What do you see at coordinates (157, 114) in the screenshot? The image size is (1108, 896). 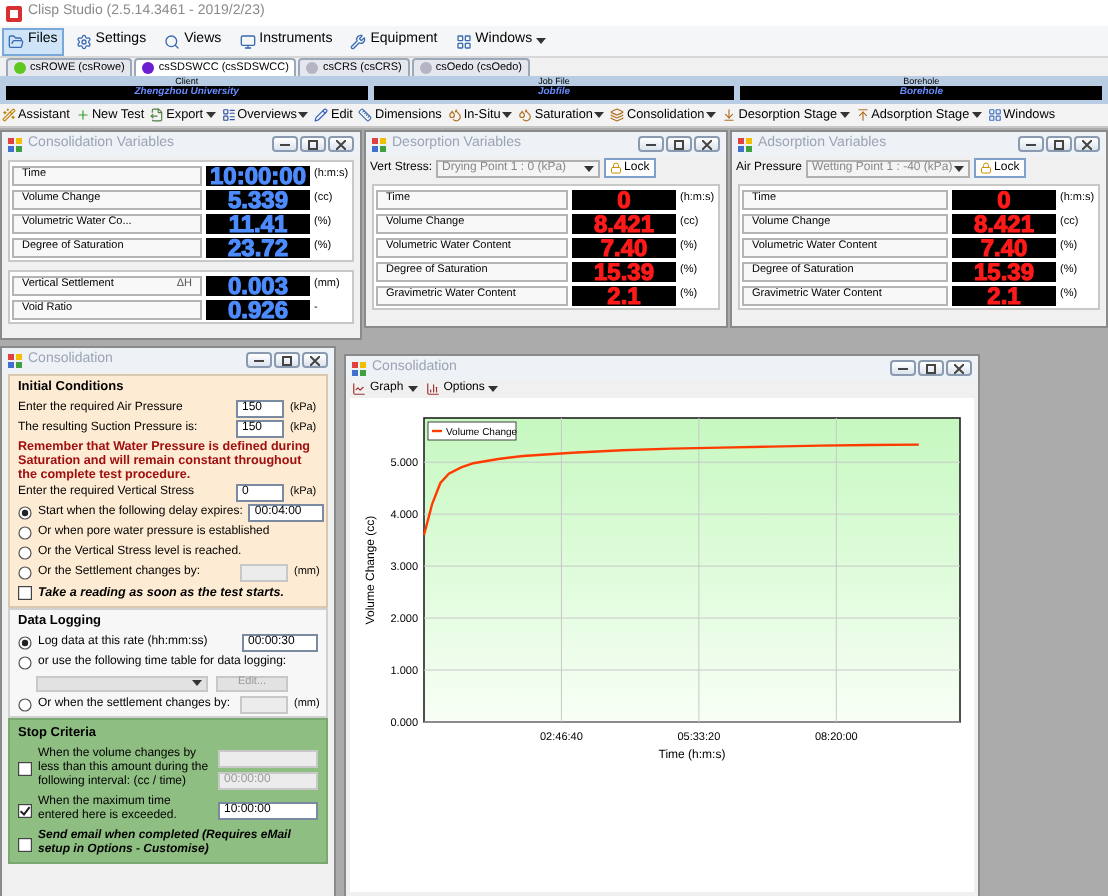 I see `export-icon` at bounding box center [157, 114].